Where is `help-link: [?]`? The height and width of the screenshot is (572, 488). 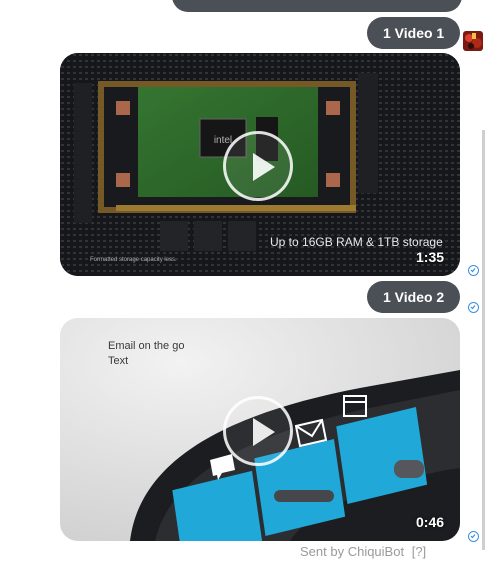
help-link: [?] is located at coordinates (419, 551).